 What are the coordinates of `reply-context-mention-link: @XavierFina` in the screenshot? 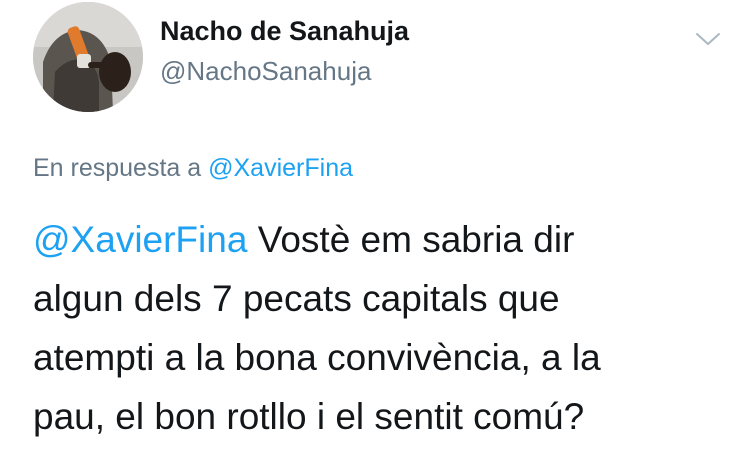 It's located at (280, 168).